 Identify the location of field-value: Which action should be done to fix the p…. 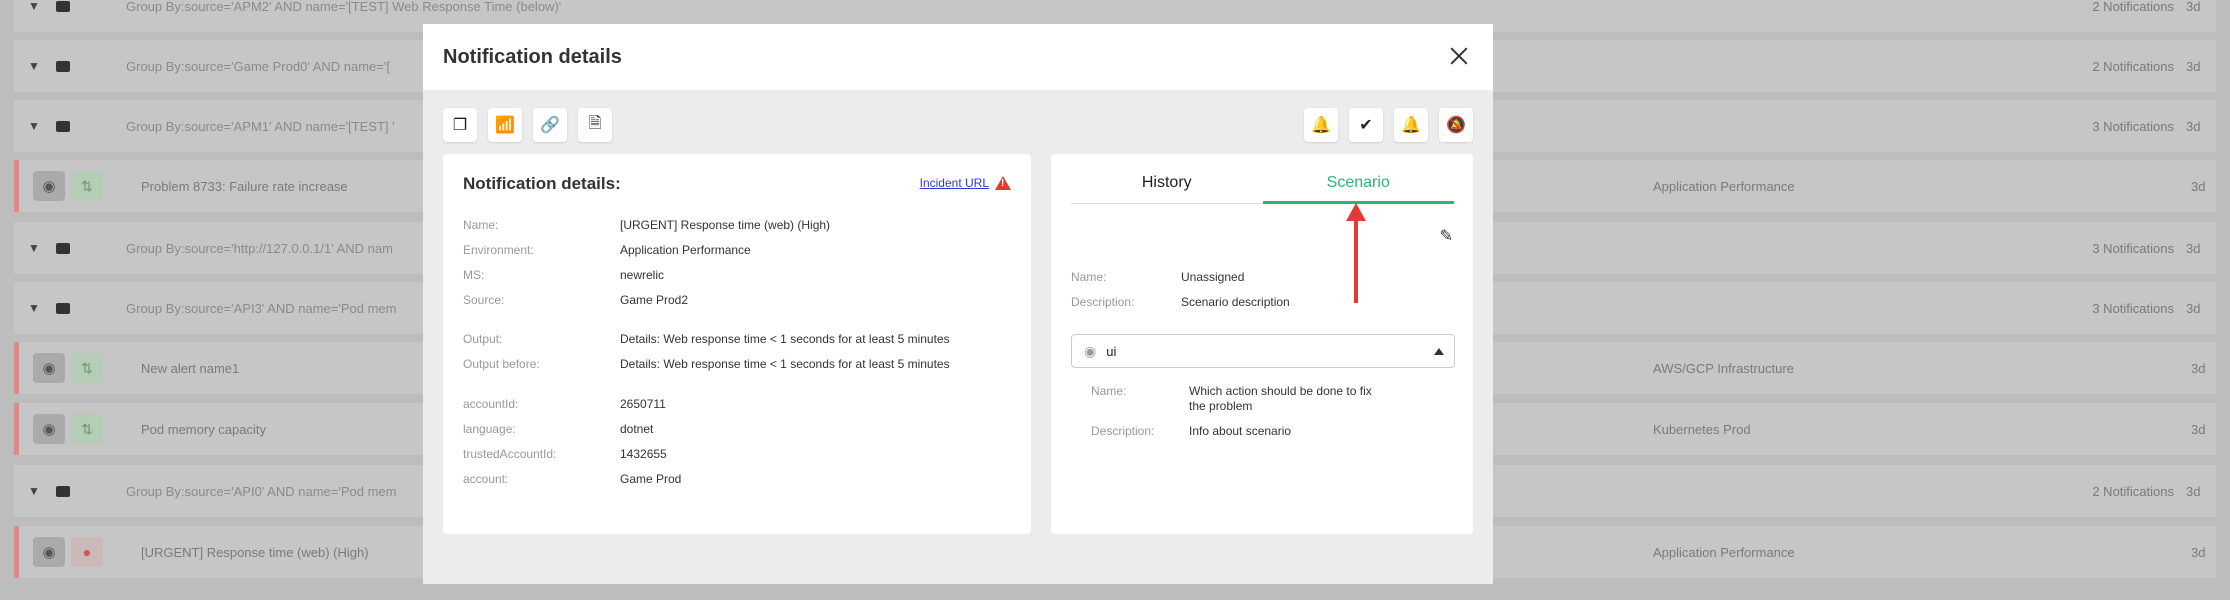
(1280, 398).